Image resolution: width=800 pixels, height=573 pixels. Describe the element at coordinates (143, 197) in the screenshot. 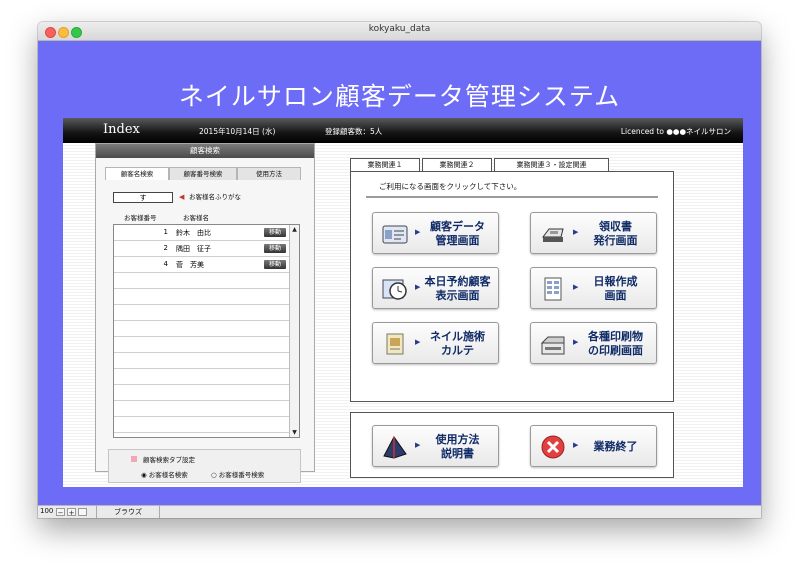

I see `kana-search-input: す` at that location.